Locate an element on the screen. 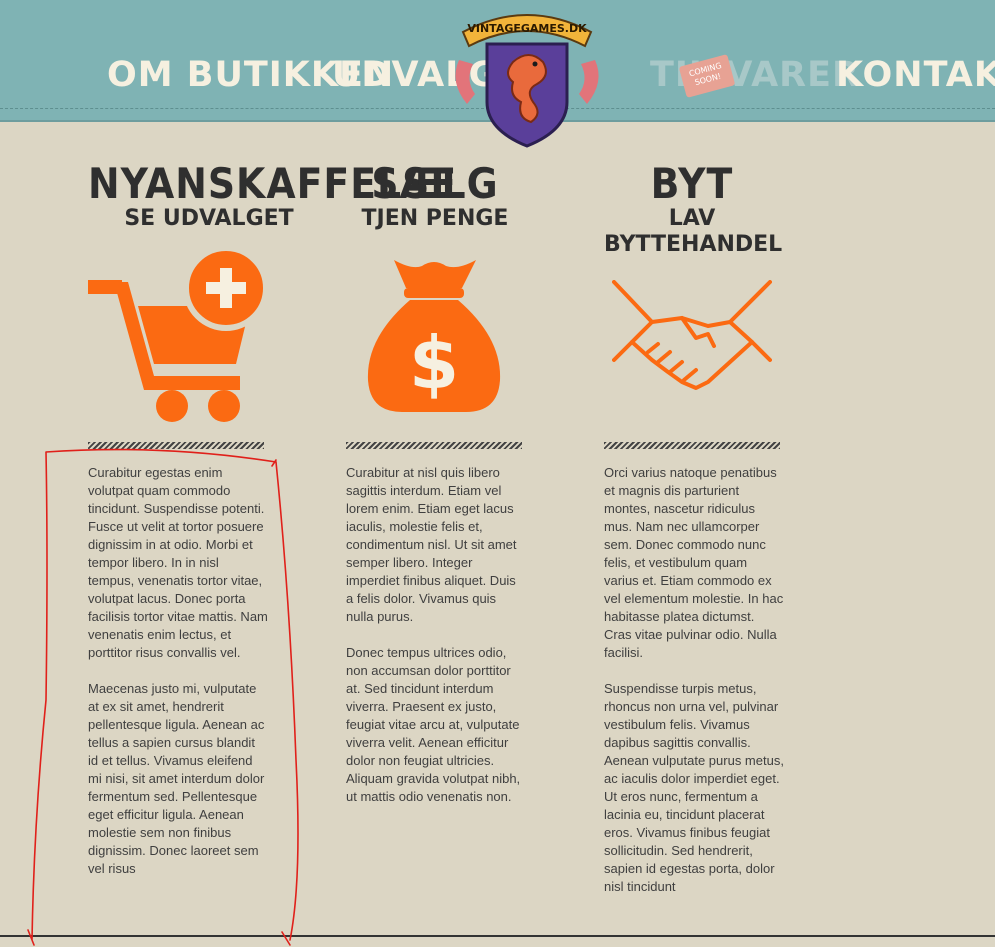  handshake-top-icon is located at coordinates (691, 322).